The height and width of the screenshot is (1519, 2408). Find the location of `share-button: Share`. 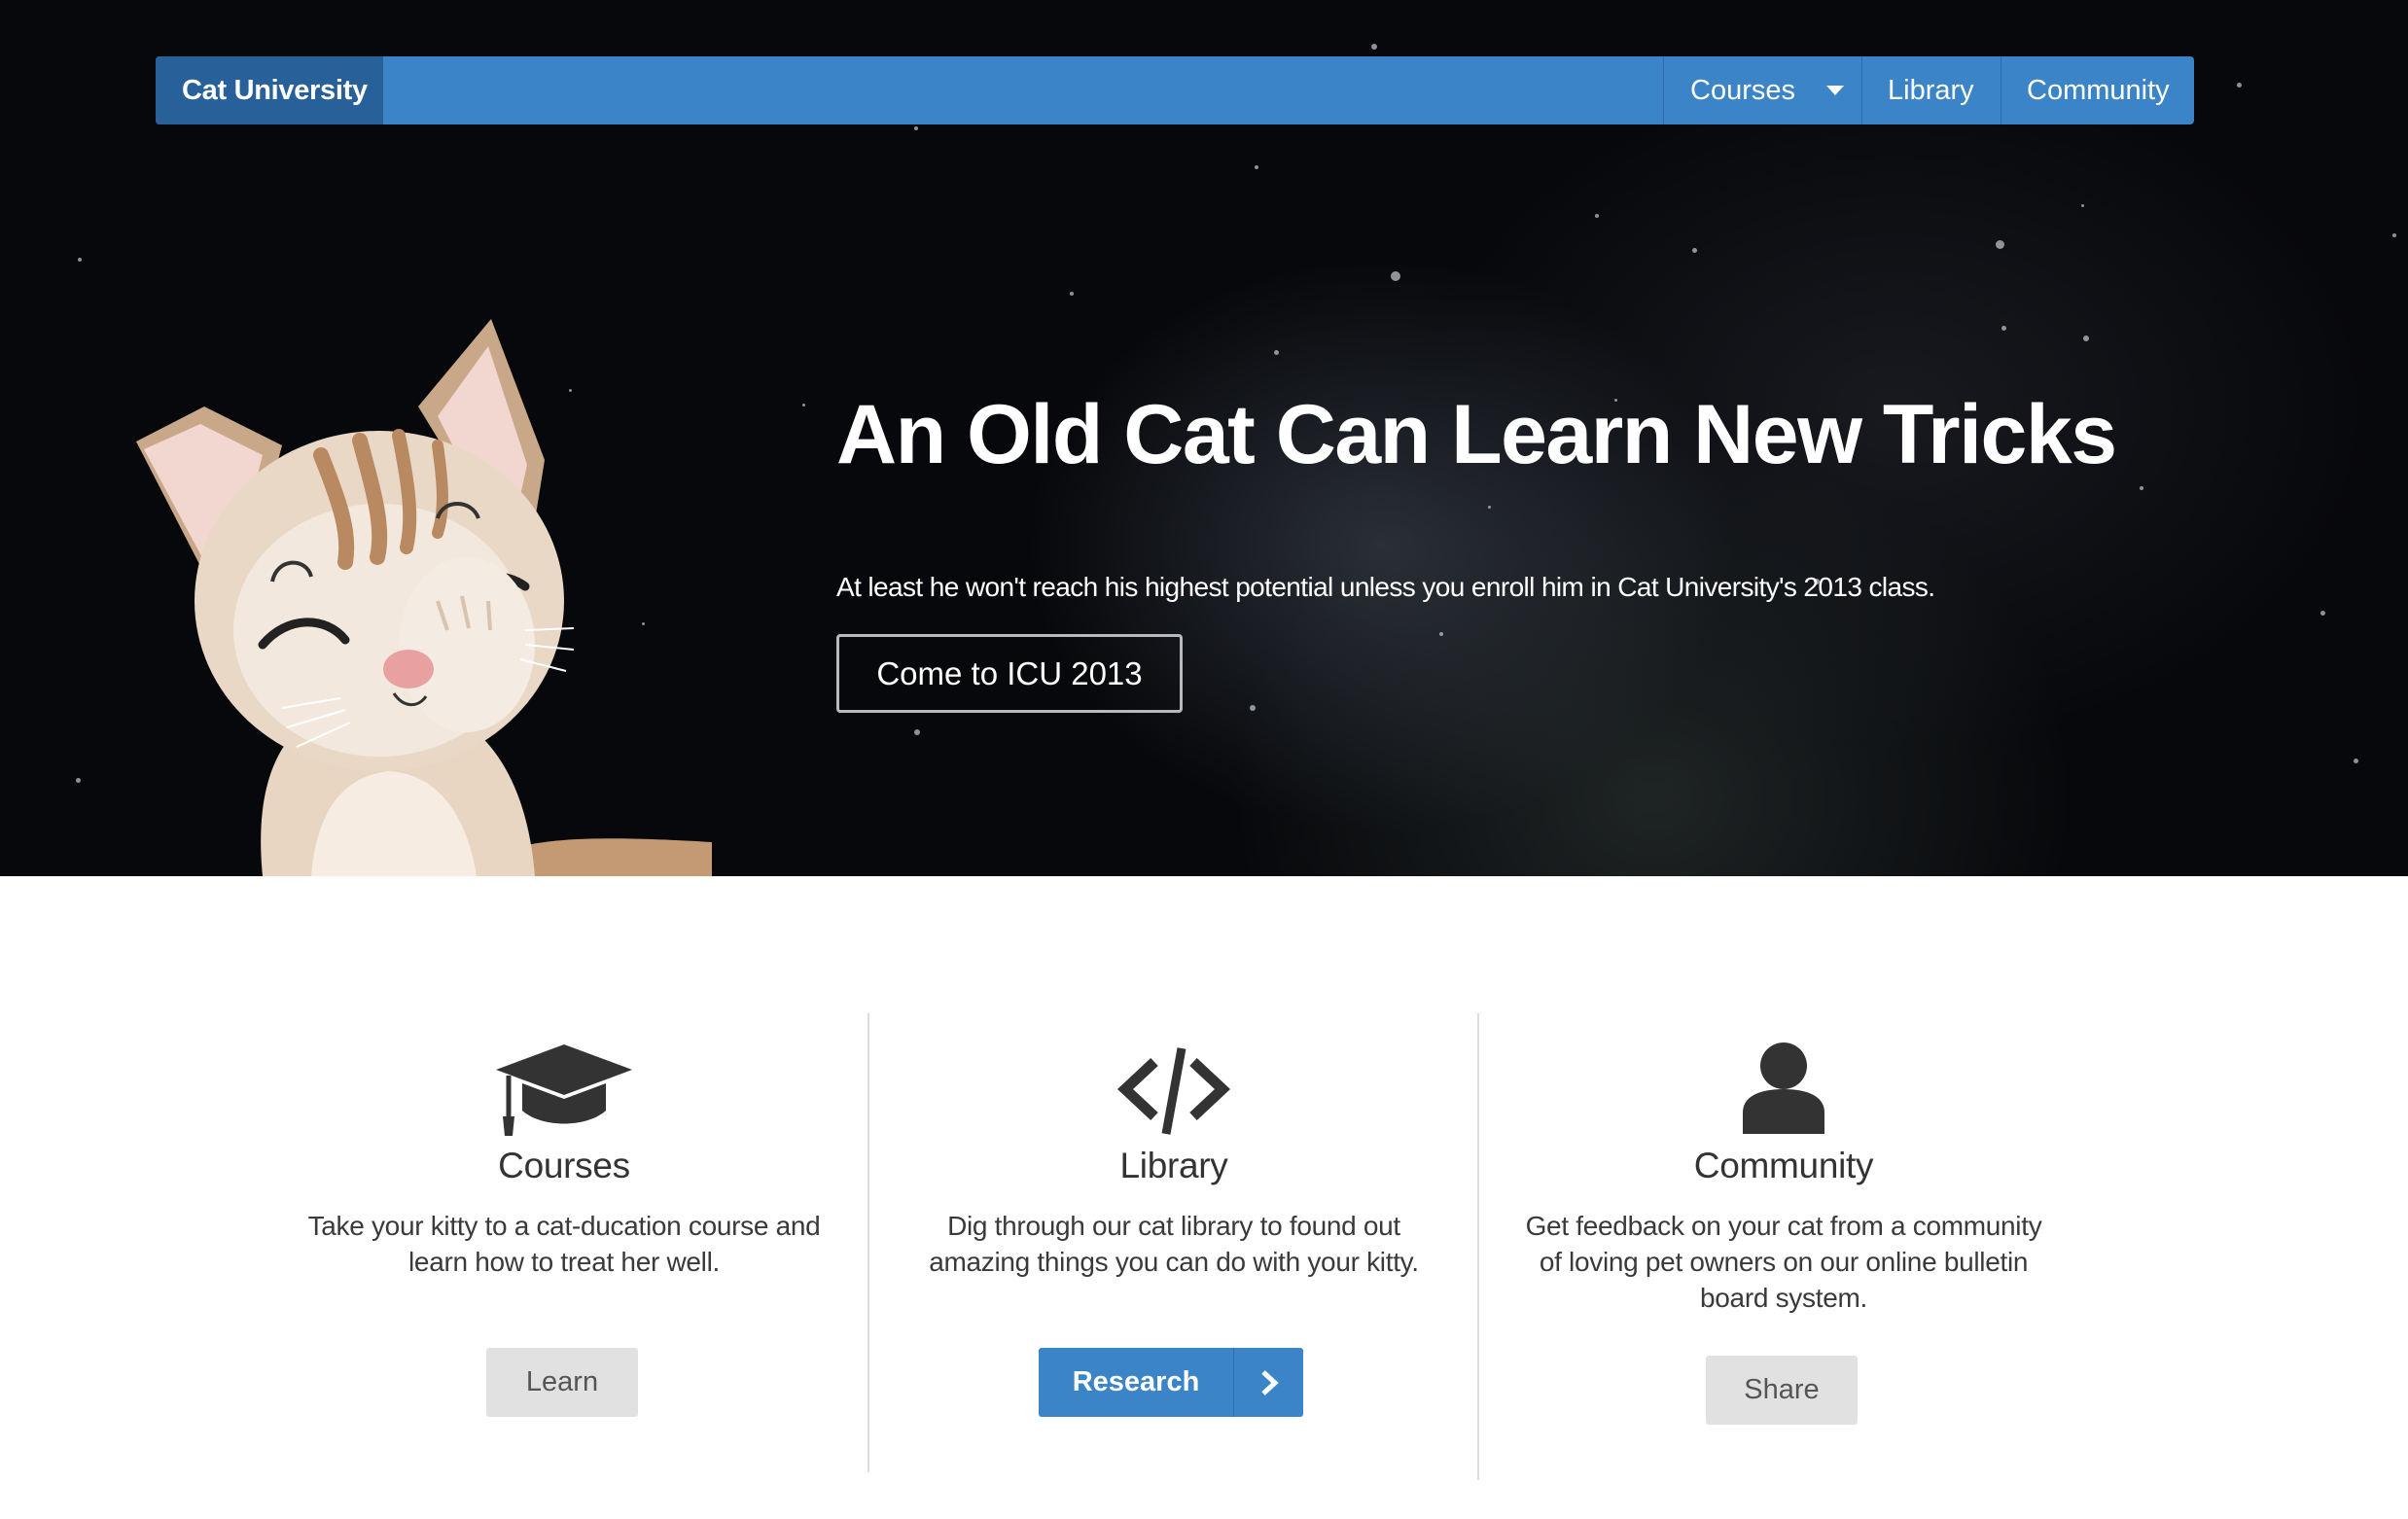

share-button: Share is located at coordinates (1782, 1390).